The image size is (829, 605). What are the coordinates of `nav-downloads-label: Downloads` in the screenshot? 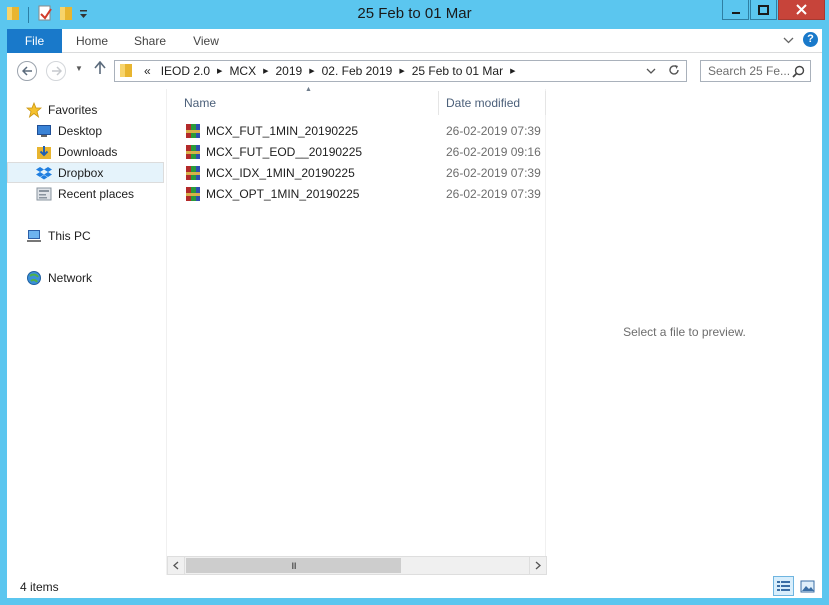 It's located at (88, 151).